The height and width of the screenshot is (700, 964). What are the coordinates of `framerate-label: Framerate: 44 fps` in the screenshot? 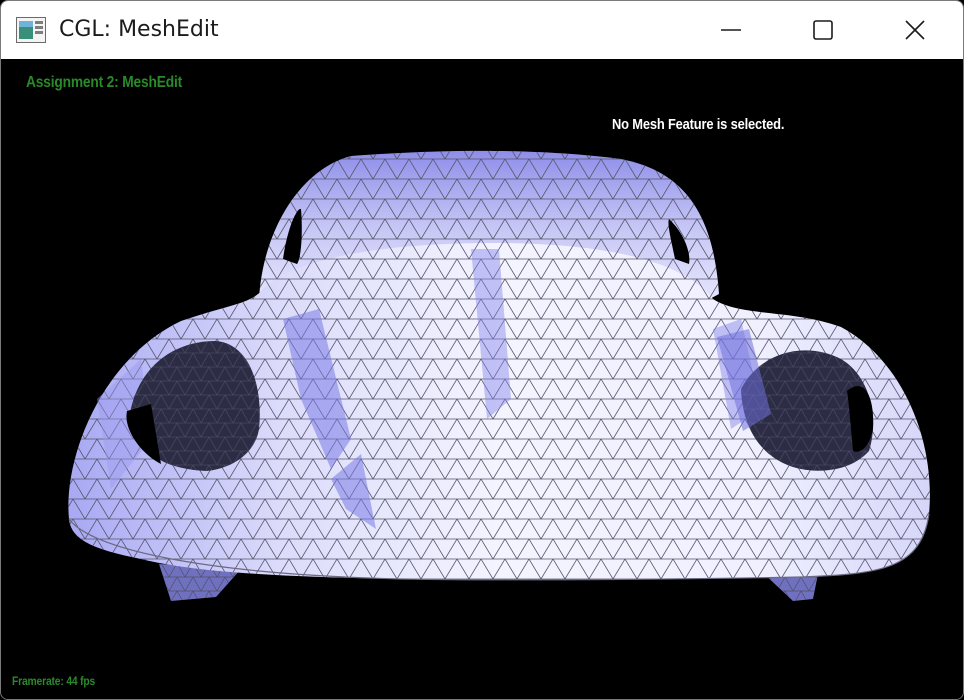 It's located at (54, 681).